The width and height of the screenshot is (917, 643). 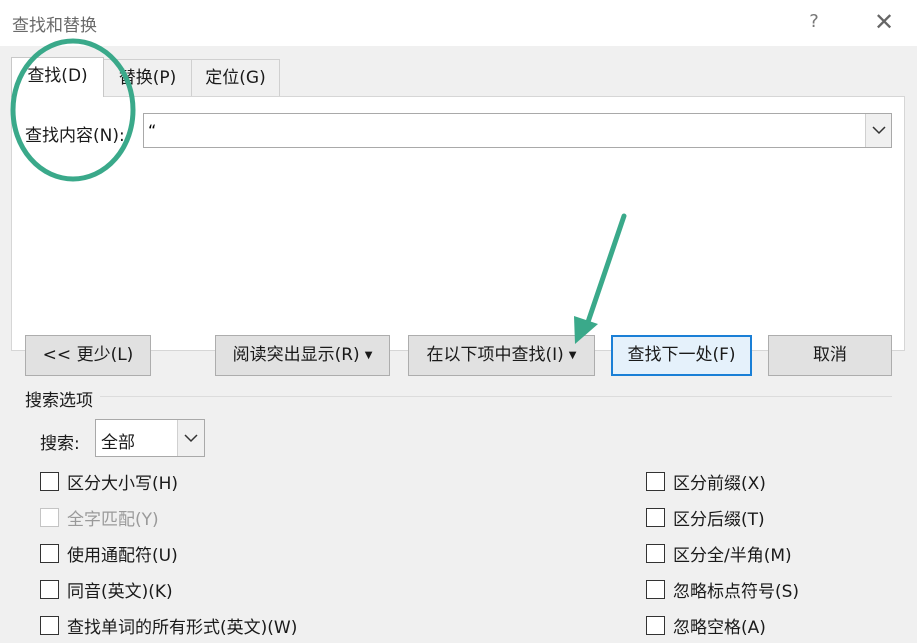 I want to click on checkbox-label: 区分全/半角(M), so click(x=732, y=556).